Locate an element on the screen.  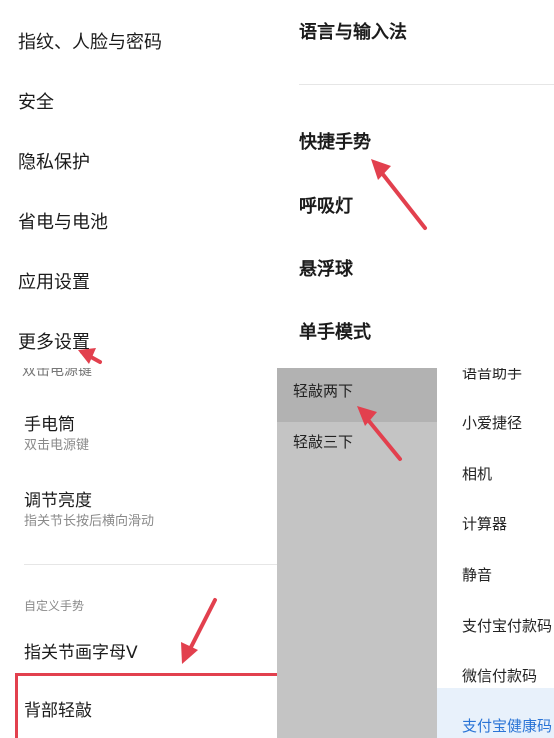
arrow-gestures is located at coordinates (401, 198).